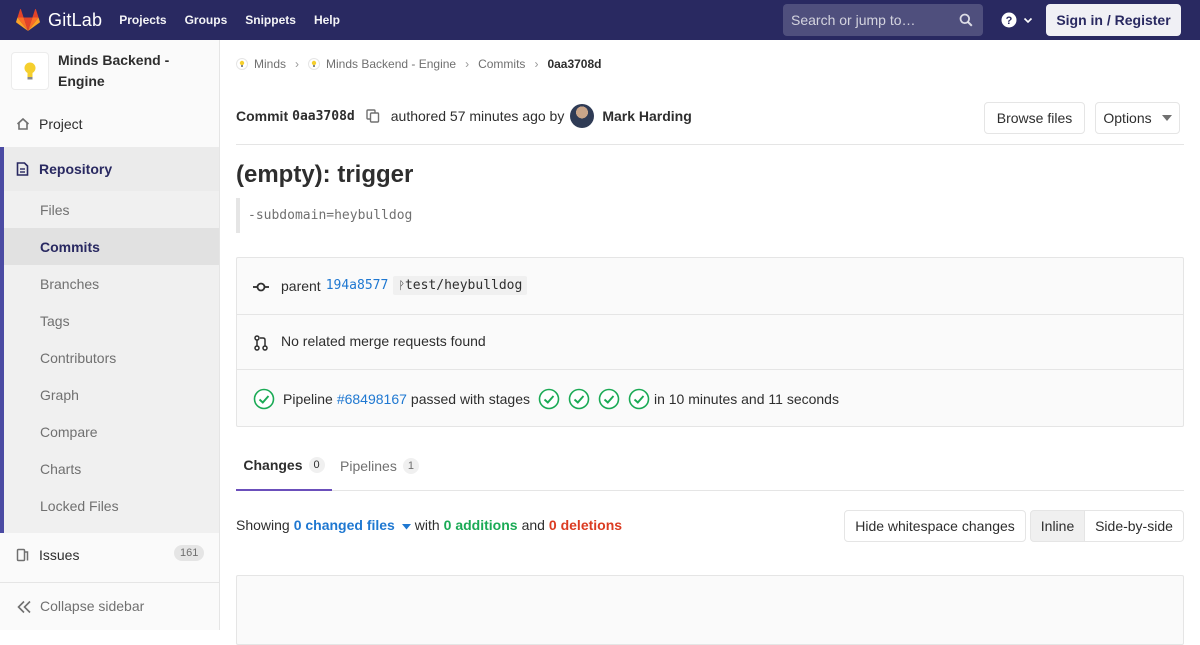 The width and height of the screenshot is (1200, 645). Describe the element at coordinates (111, 394) in the screenshot. I see `sidebar-item-graph: Graph` at that location.